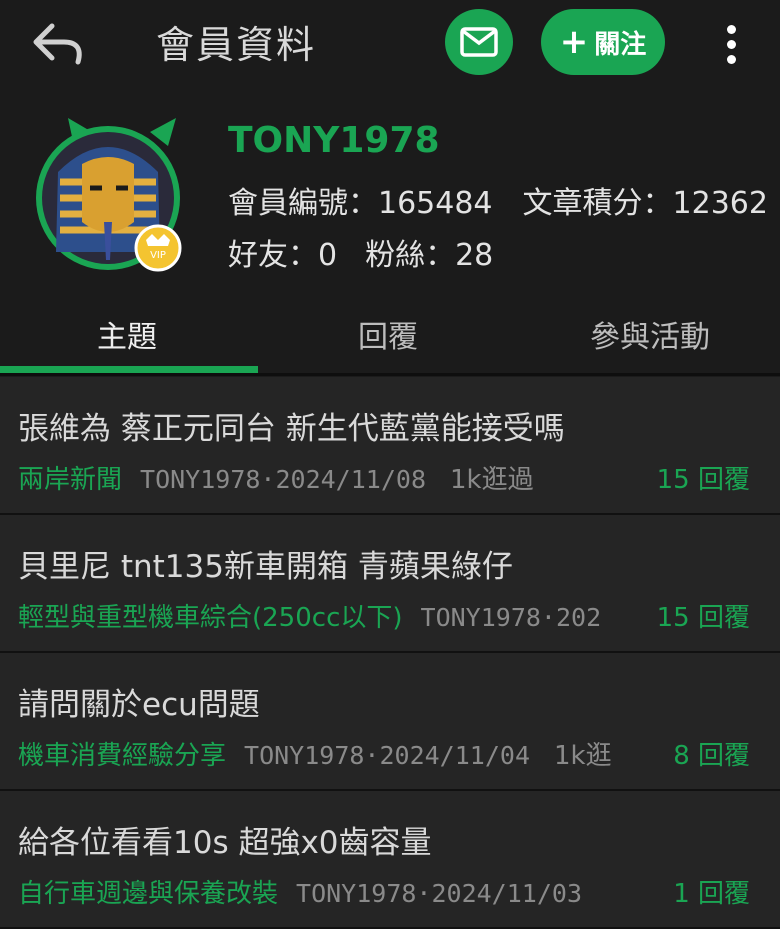 This screenshot has height=929, width=780. I want to click on post-title: 張維為 蔡正元同台 新生代藍黨能接受嗎, so click(291, 425).